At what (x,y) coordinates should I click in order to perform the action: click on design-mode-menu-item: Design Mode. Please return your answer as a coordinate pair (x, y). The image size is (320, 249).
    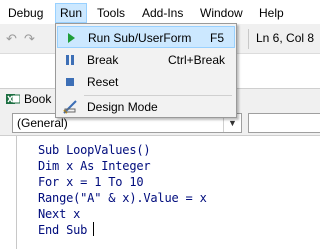
    Looking at the image, I should click on (146, 107).